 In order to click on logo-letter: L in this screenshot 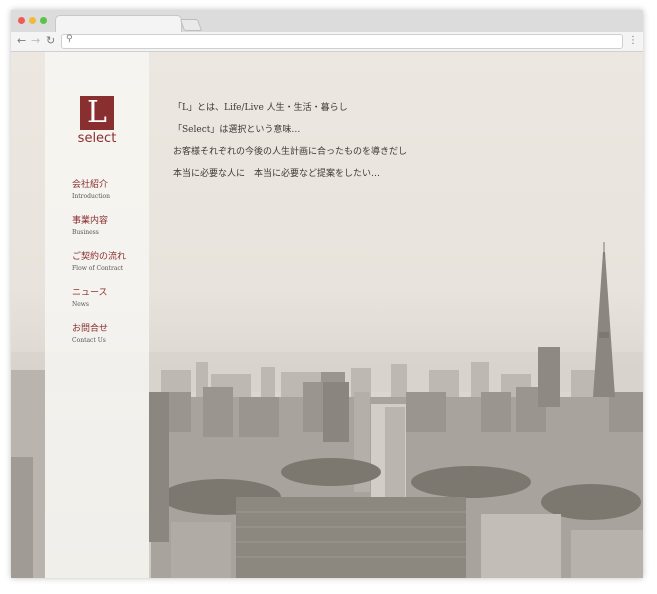, I will do `click(97, 112)`.